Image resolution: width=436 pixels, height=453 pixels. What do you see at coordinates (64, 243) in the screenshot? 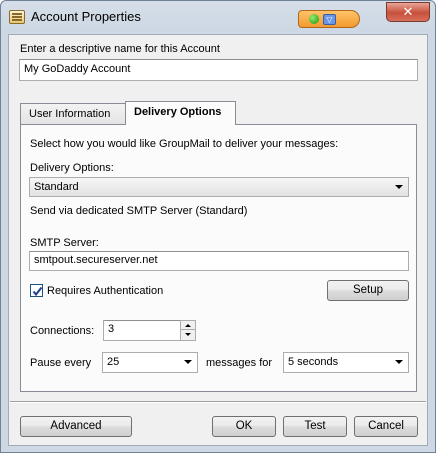
I see `smtp-server-label: SMTP Server:` at bounding box center [64, 243].